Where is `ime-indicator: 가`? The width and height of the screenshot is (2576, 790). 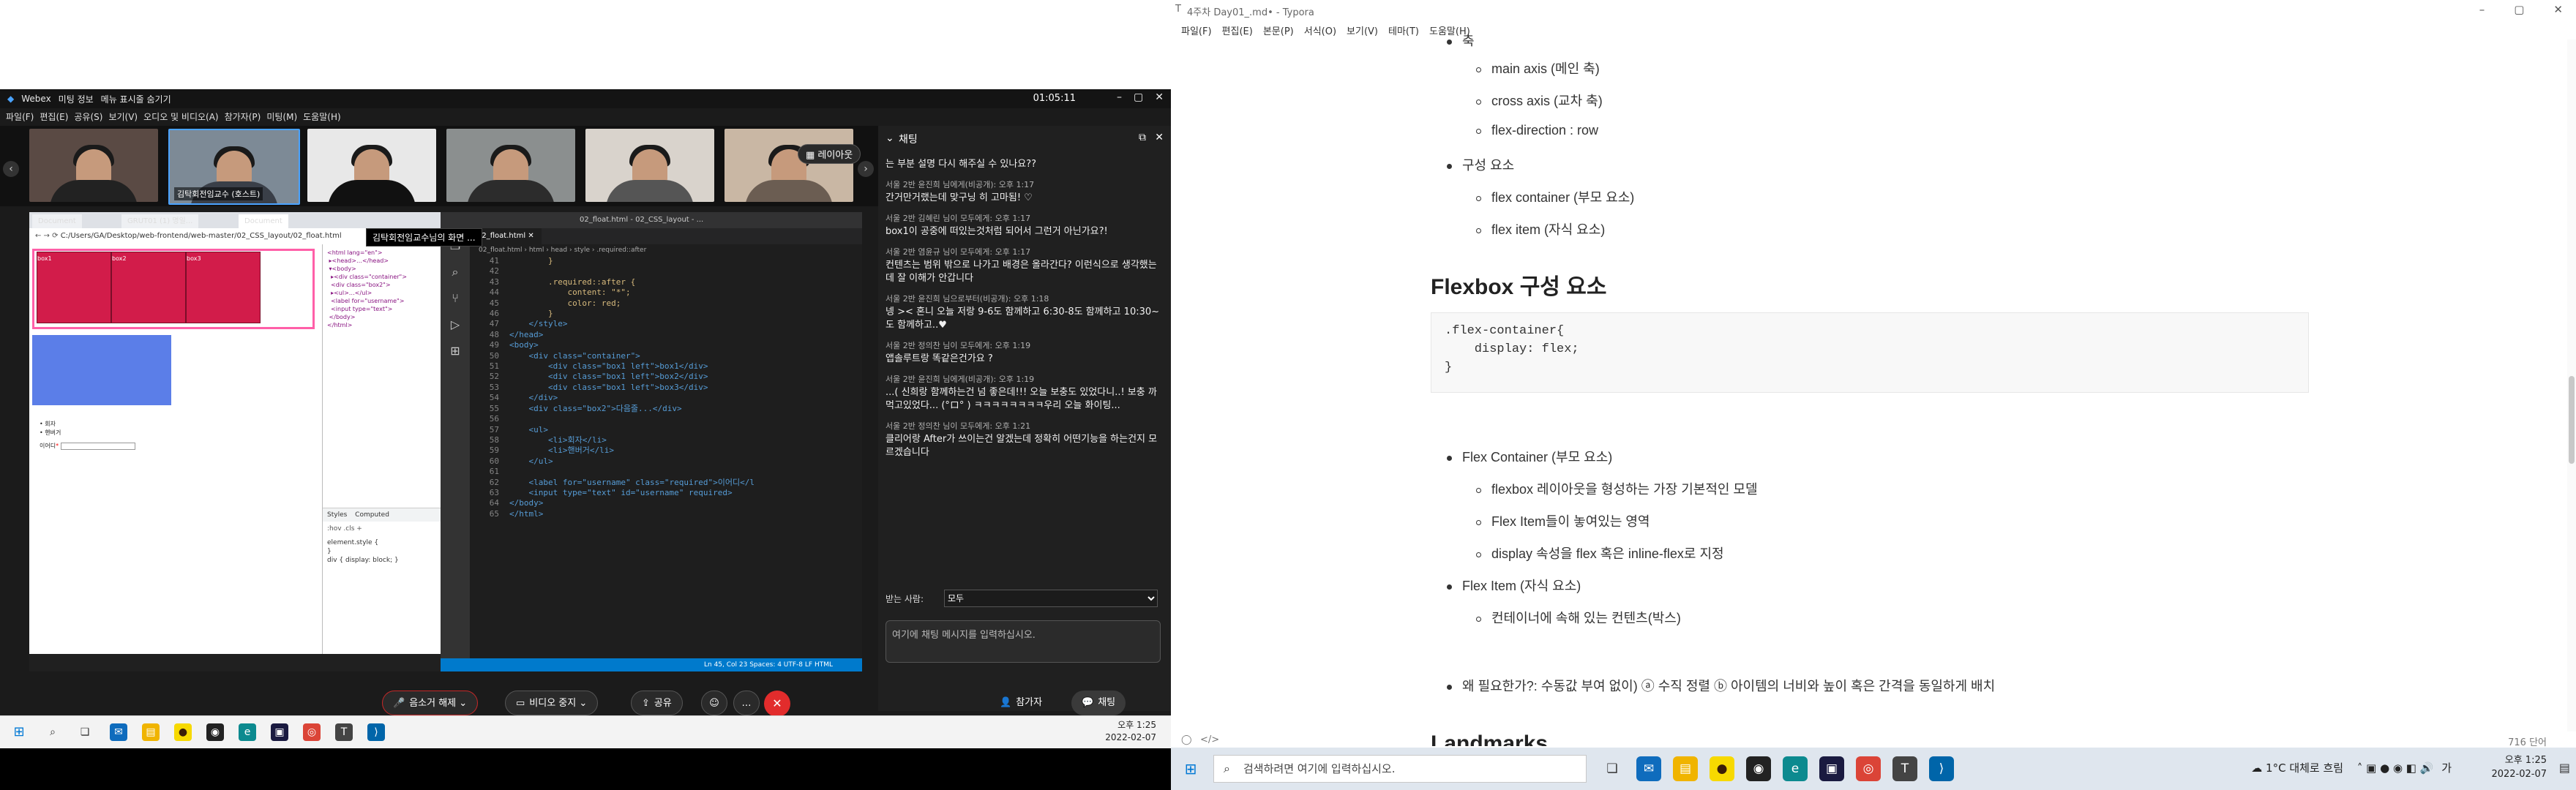
ime-indicator: 가 is located at coordinates (2446, 768).